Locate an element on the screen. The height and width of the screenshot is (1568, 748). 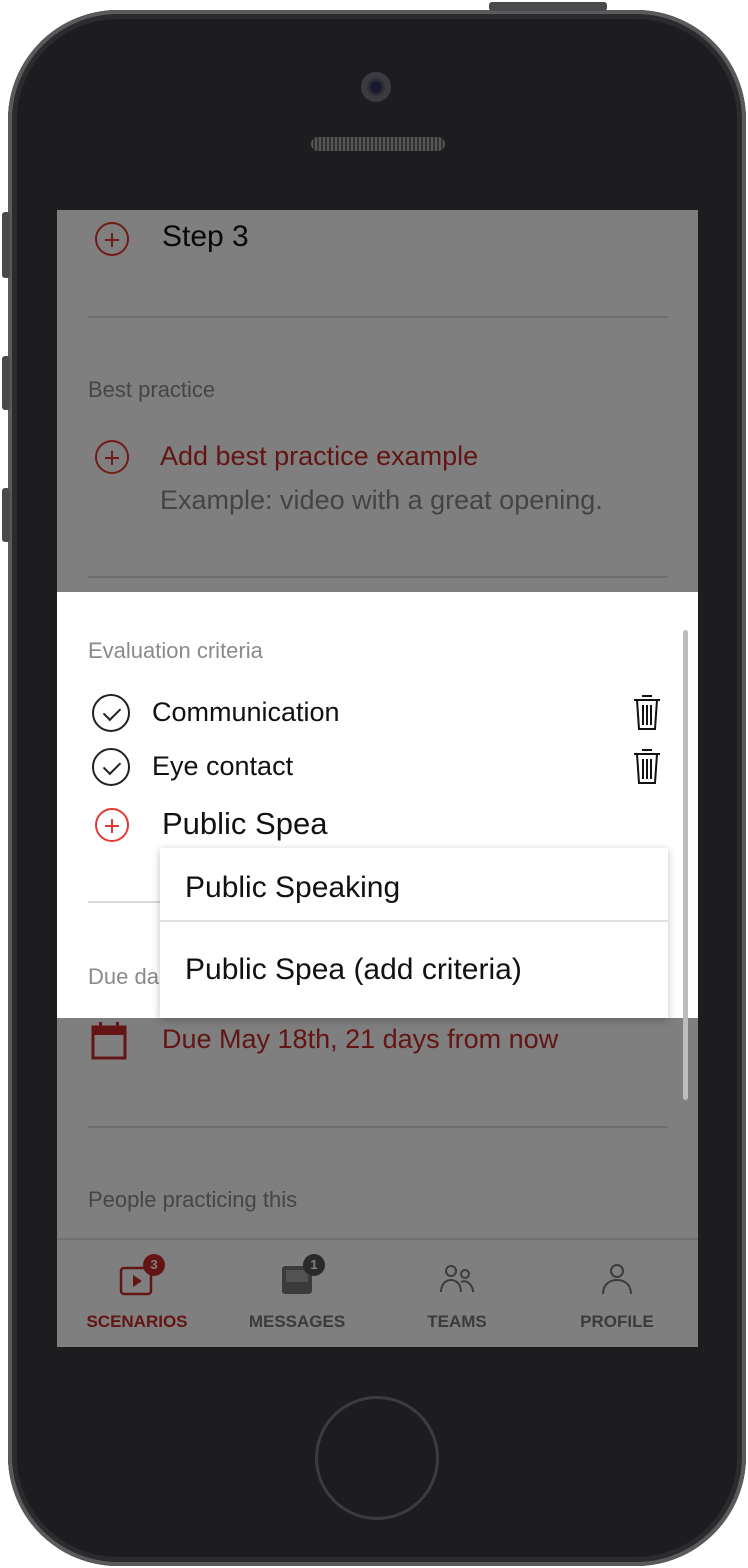
volume-down-button is located at coordinates (6, 515).